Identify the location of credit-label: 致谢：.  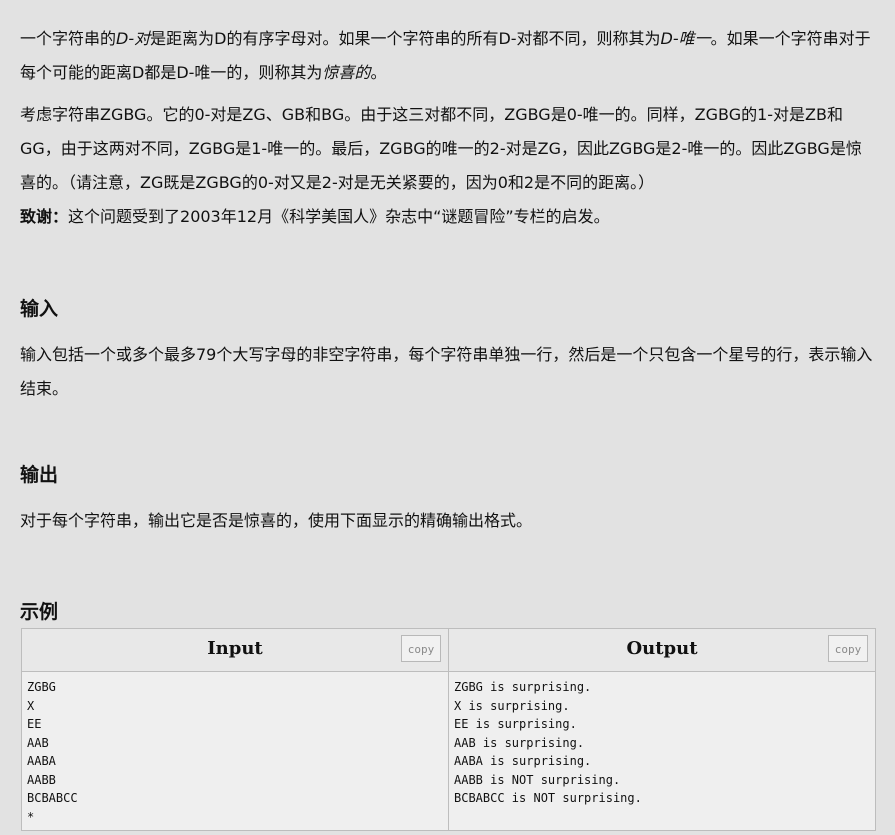
(44, 216).